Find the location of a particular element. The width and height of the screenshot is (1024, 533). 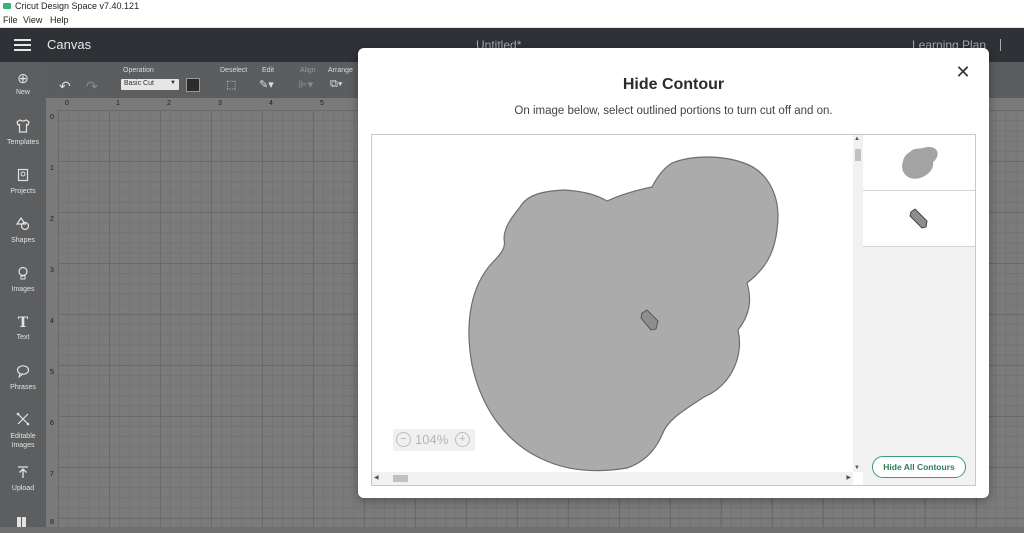

redo-icon: ↷ is located at coordinates (92, 86).